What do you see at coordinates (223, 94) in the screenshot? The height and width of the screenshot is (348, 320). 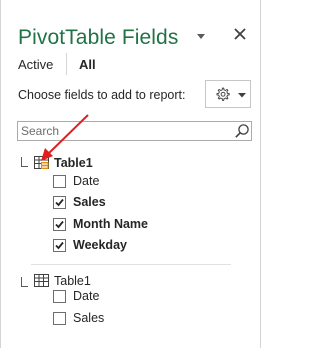 I see `gear-icon` at bounding box center [223, 94].